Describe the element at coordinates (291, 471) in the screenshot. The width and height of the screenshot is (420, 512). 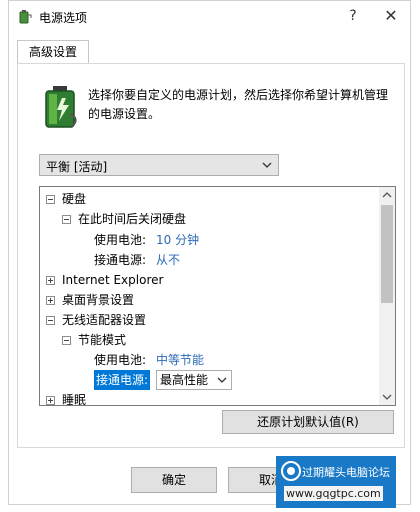
I see `watermark-logo-icon` at that location.